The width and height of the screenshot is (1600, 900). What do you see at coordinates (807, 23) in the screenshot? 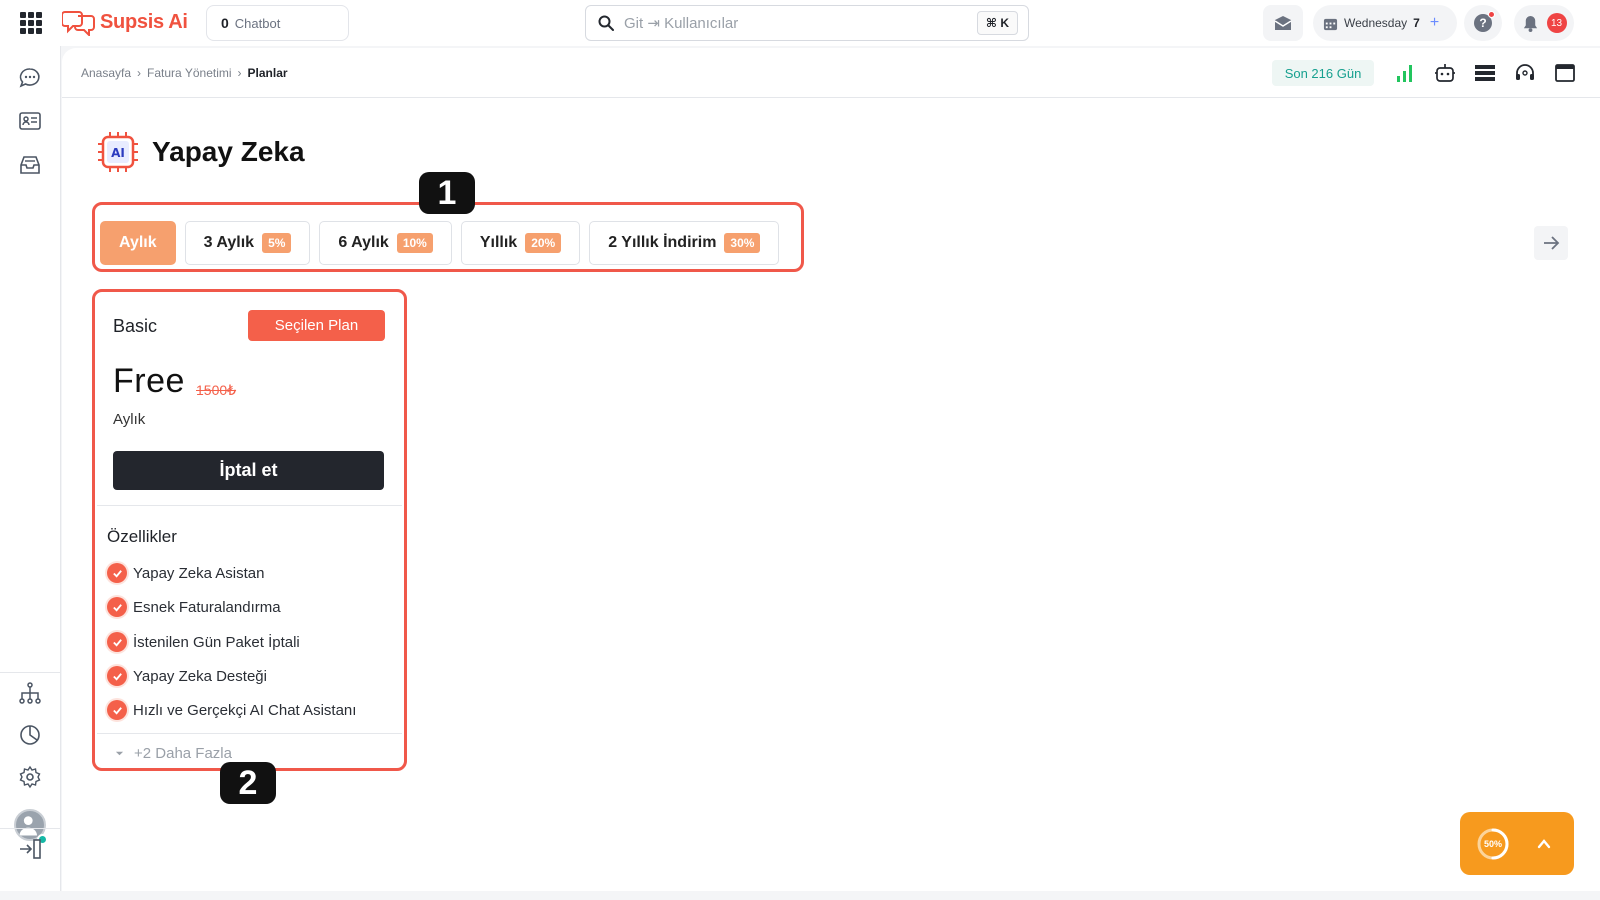
I see `search-bar: Git ⇥ Kullanıcılar ⌘ K` at bounding box center [807, 23].